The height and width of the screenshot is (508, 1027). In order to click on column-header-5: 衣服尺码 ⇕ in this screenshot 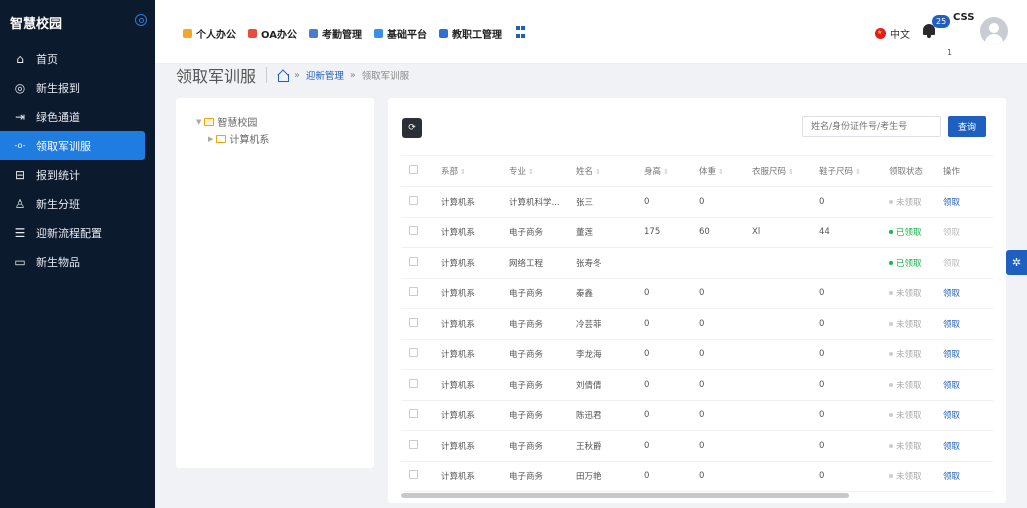, I will do `click(777, 171)`.